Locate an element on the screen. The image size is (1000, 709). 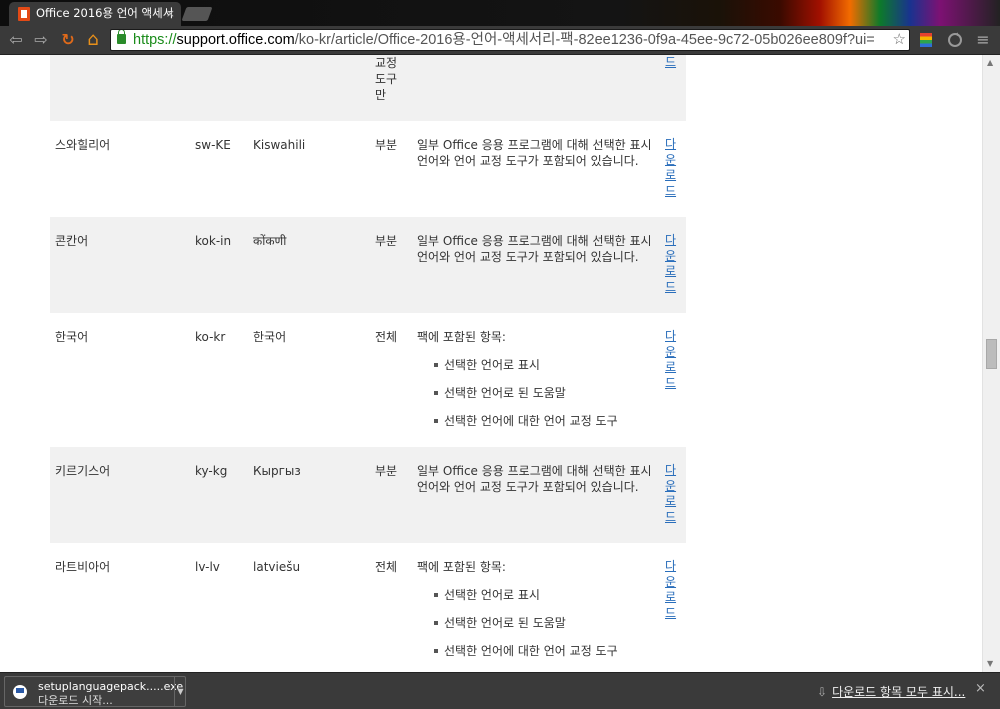
home-button: ⌂ is located at coordinates (93, 40).